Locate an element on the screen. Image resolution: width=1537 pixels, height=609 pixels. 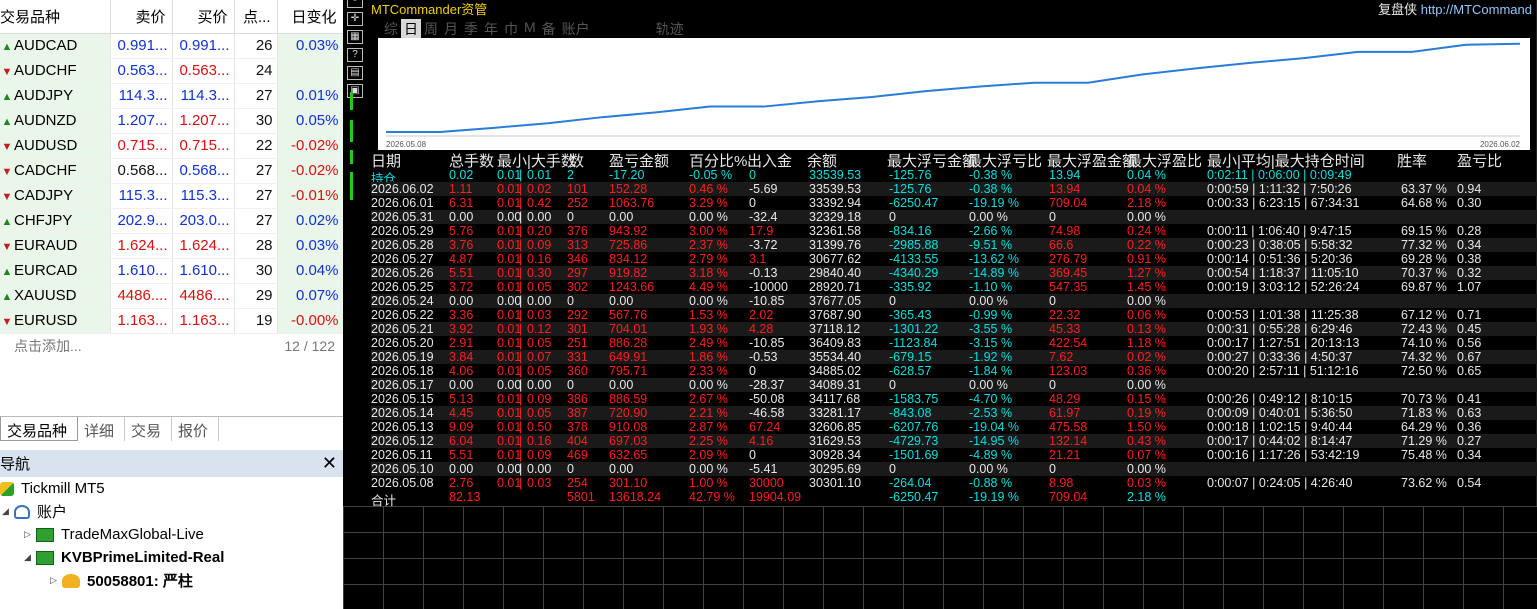
cell-pf: 0.34 is located at coordinates (1469, 455).